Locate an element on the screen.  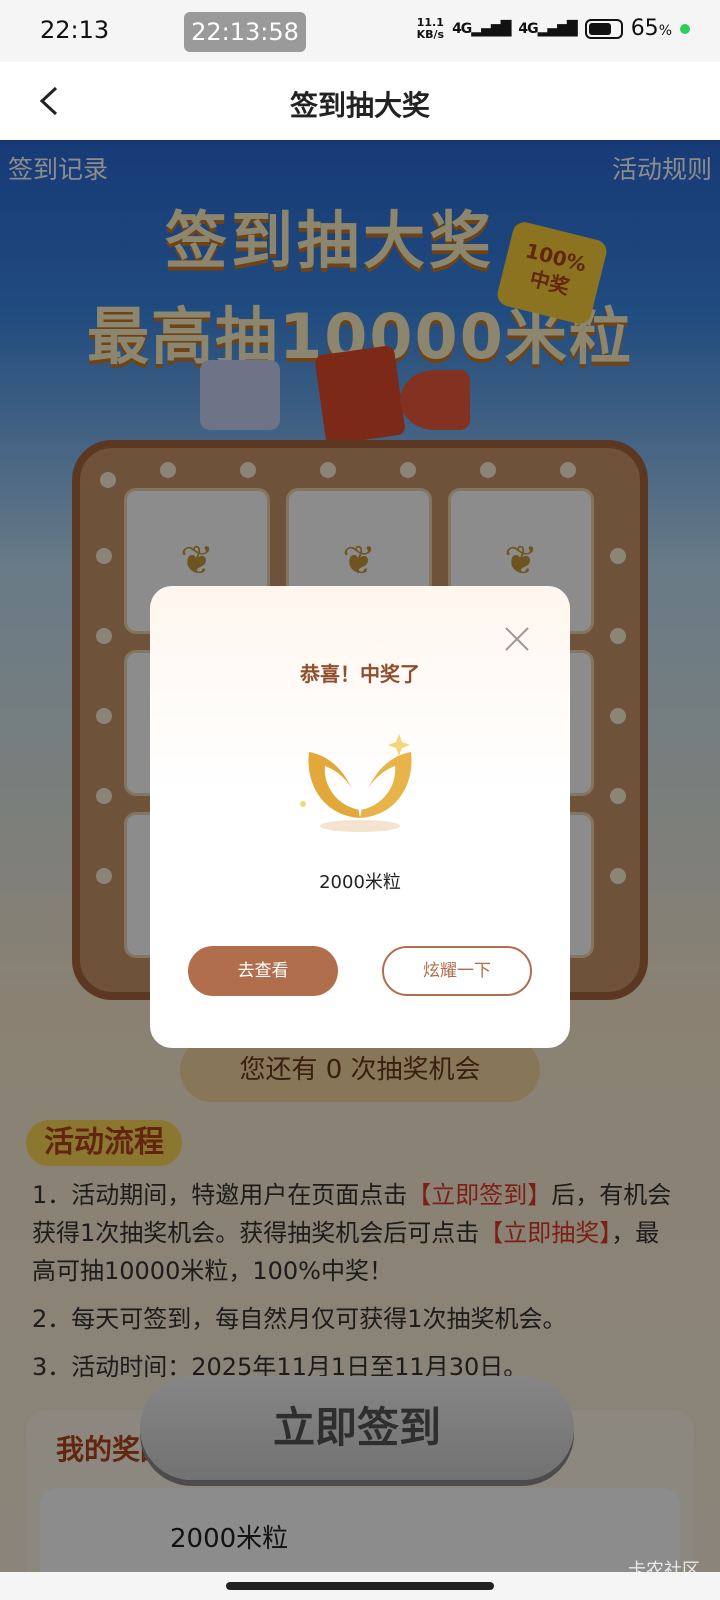
close-icon is located at coordinates (517, 639).